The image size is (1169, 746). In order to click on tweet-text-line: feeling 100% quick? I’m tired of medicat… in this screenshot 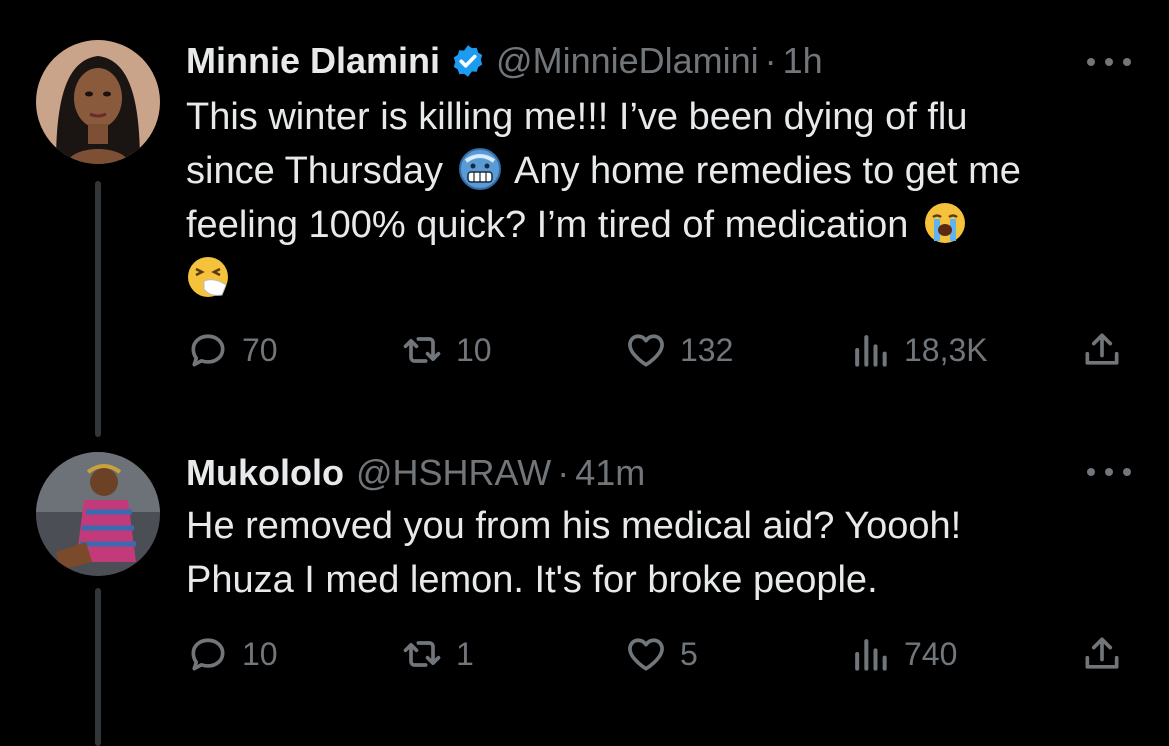, I will do `click(666, 225)`.